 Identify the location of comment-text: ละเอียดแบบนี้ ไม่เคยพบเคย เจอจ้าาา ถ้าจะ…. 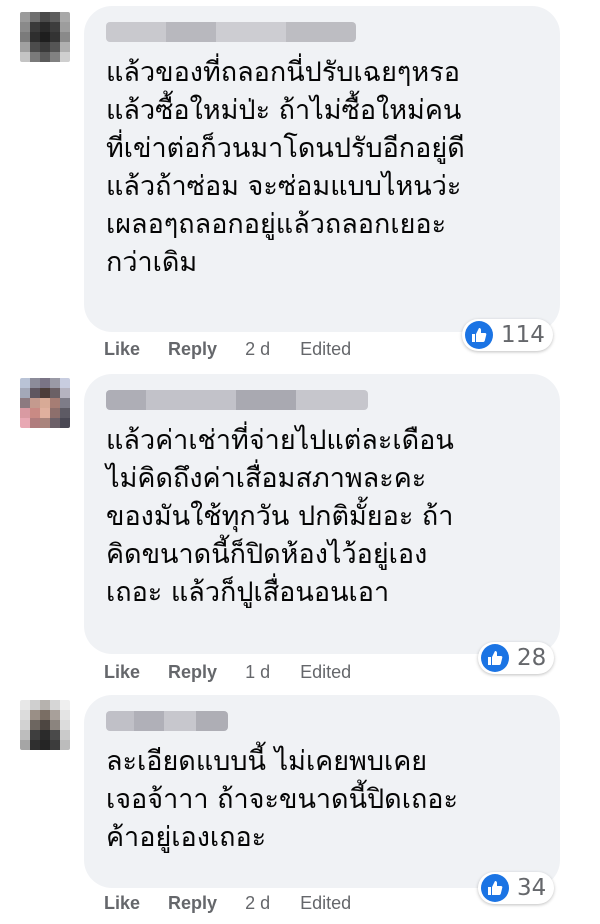
(282, 799).